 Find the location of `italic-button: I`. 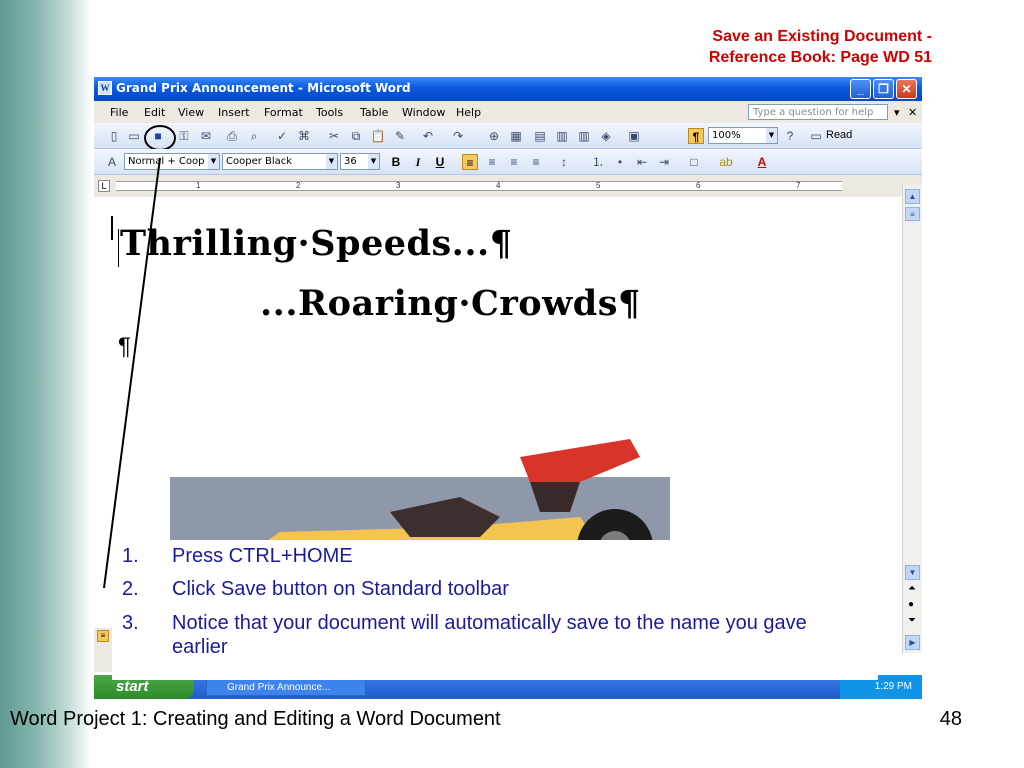

italic-button: I is located at coordinates (418, 162).